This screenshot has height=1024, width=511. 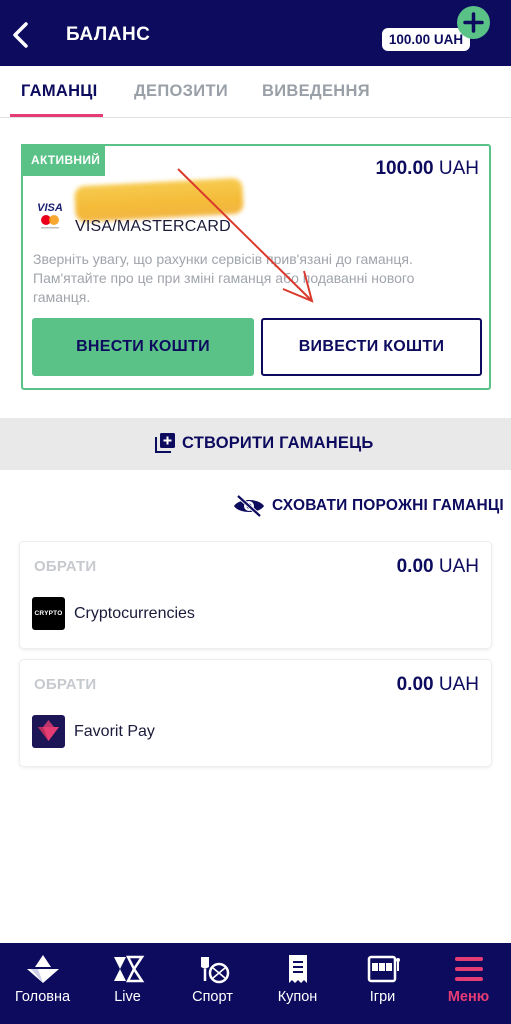 I want to click on add-box-icon, so click(x=165, y=443).